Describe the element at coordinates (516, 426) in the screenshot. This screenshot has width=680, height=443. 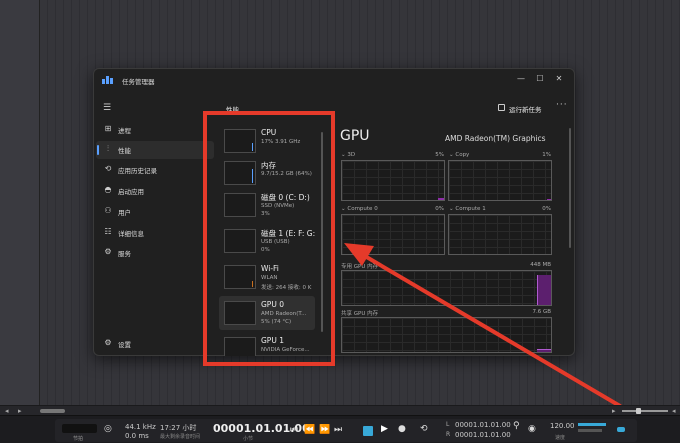
I see `metronome-icon: ⚲` at that location.